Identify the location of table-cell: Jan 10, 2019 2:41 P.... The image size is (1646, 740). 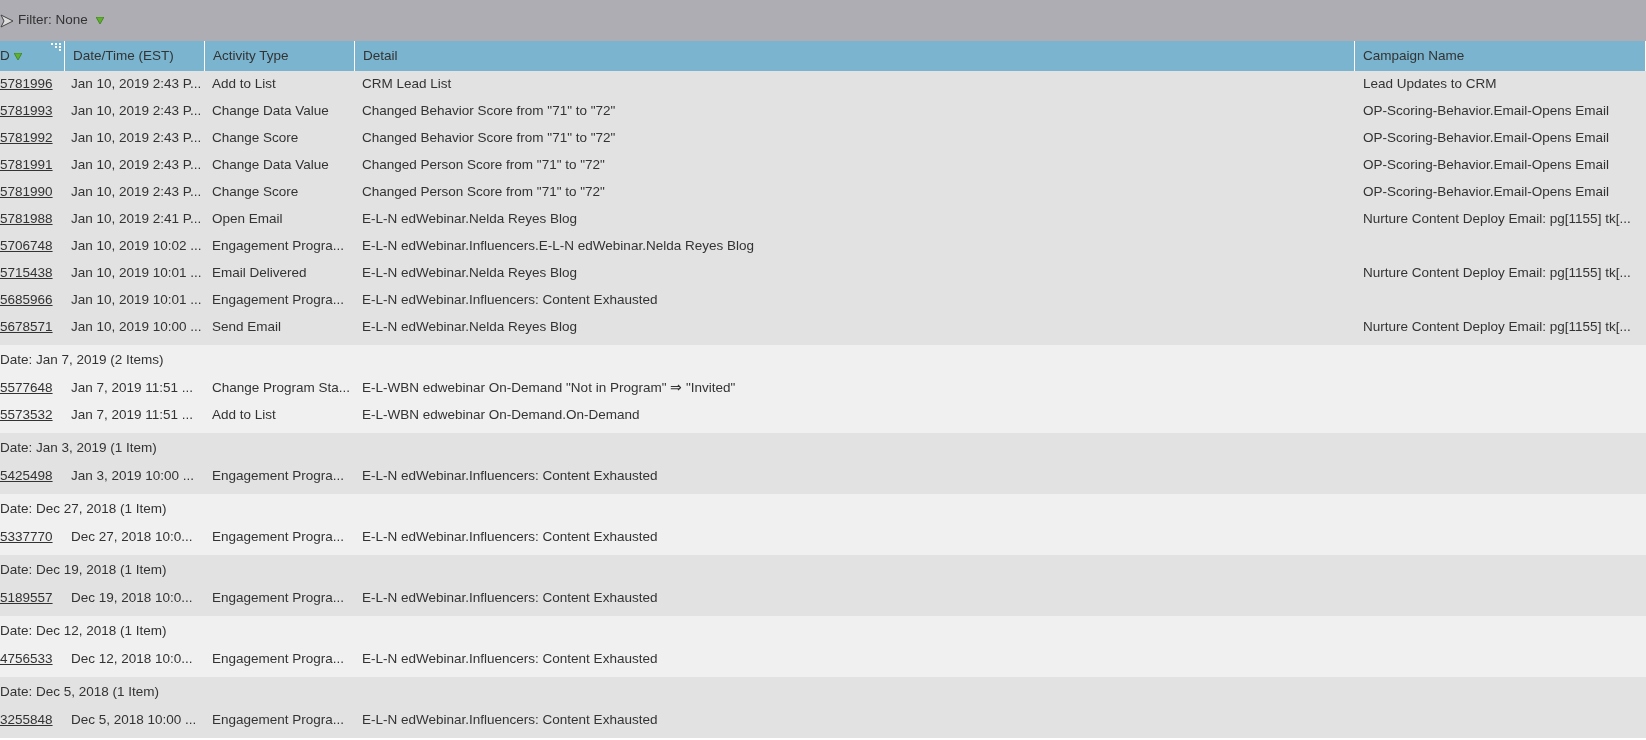
(136, 219).